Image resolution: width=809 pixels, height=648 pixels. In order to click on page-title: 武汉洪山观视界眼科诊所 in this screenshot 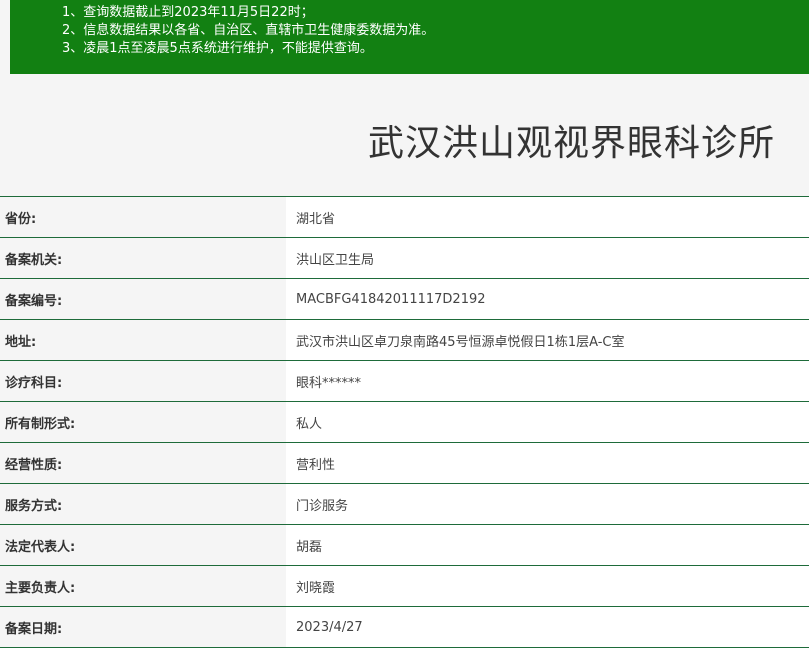, I will do `click(571, 143)`.